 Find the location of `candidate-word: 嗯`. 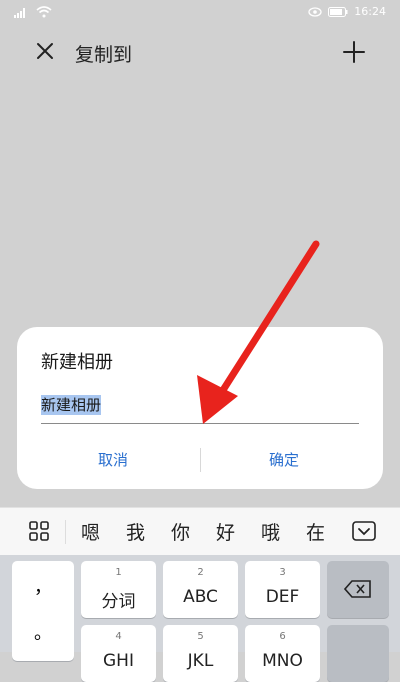

candidate-word: 嗯 is located at coordinates (90, 531).